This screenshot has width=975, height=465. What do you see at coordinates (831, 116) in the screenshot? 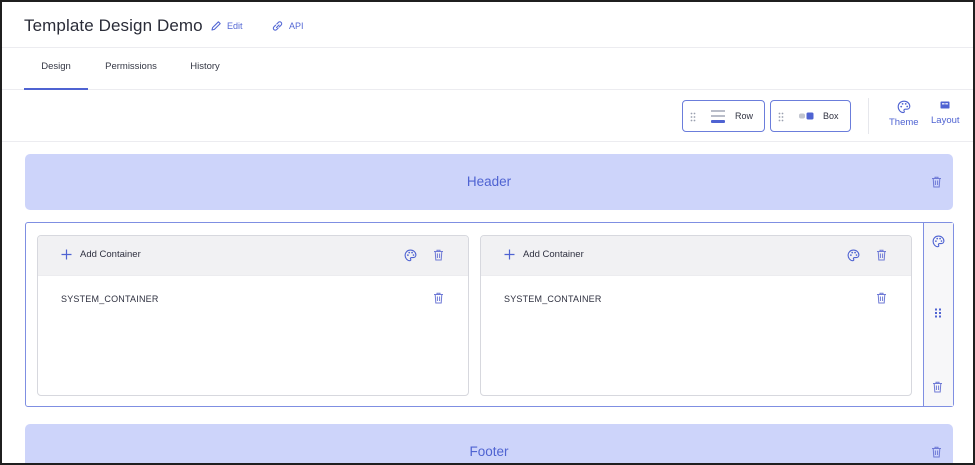
I see `box-tool-label: Box` at bounding box center [831, 116].